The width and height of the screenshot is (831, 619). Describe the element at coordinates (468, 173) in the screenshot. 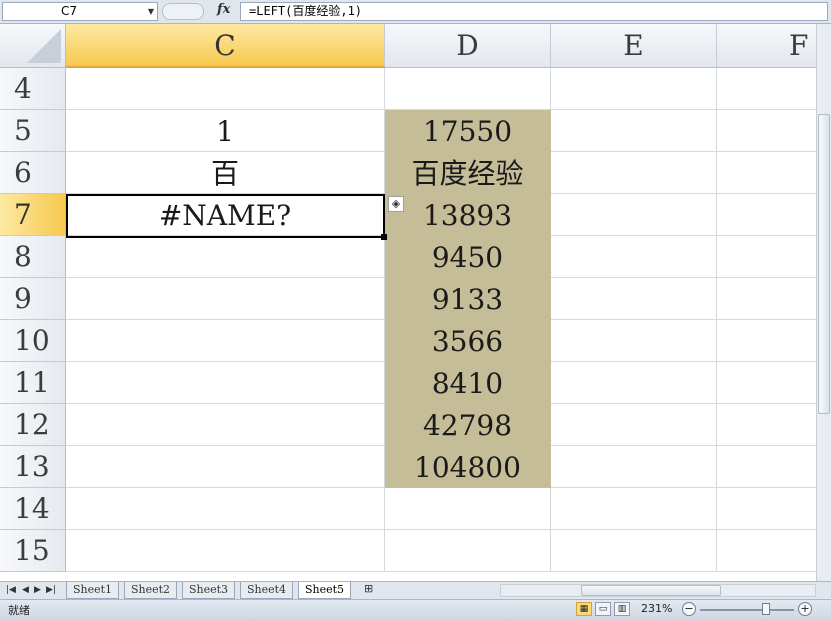

I see `cell-d6: 百度经验` at that location.